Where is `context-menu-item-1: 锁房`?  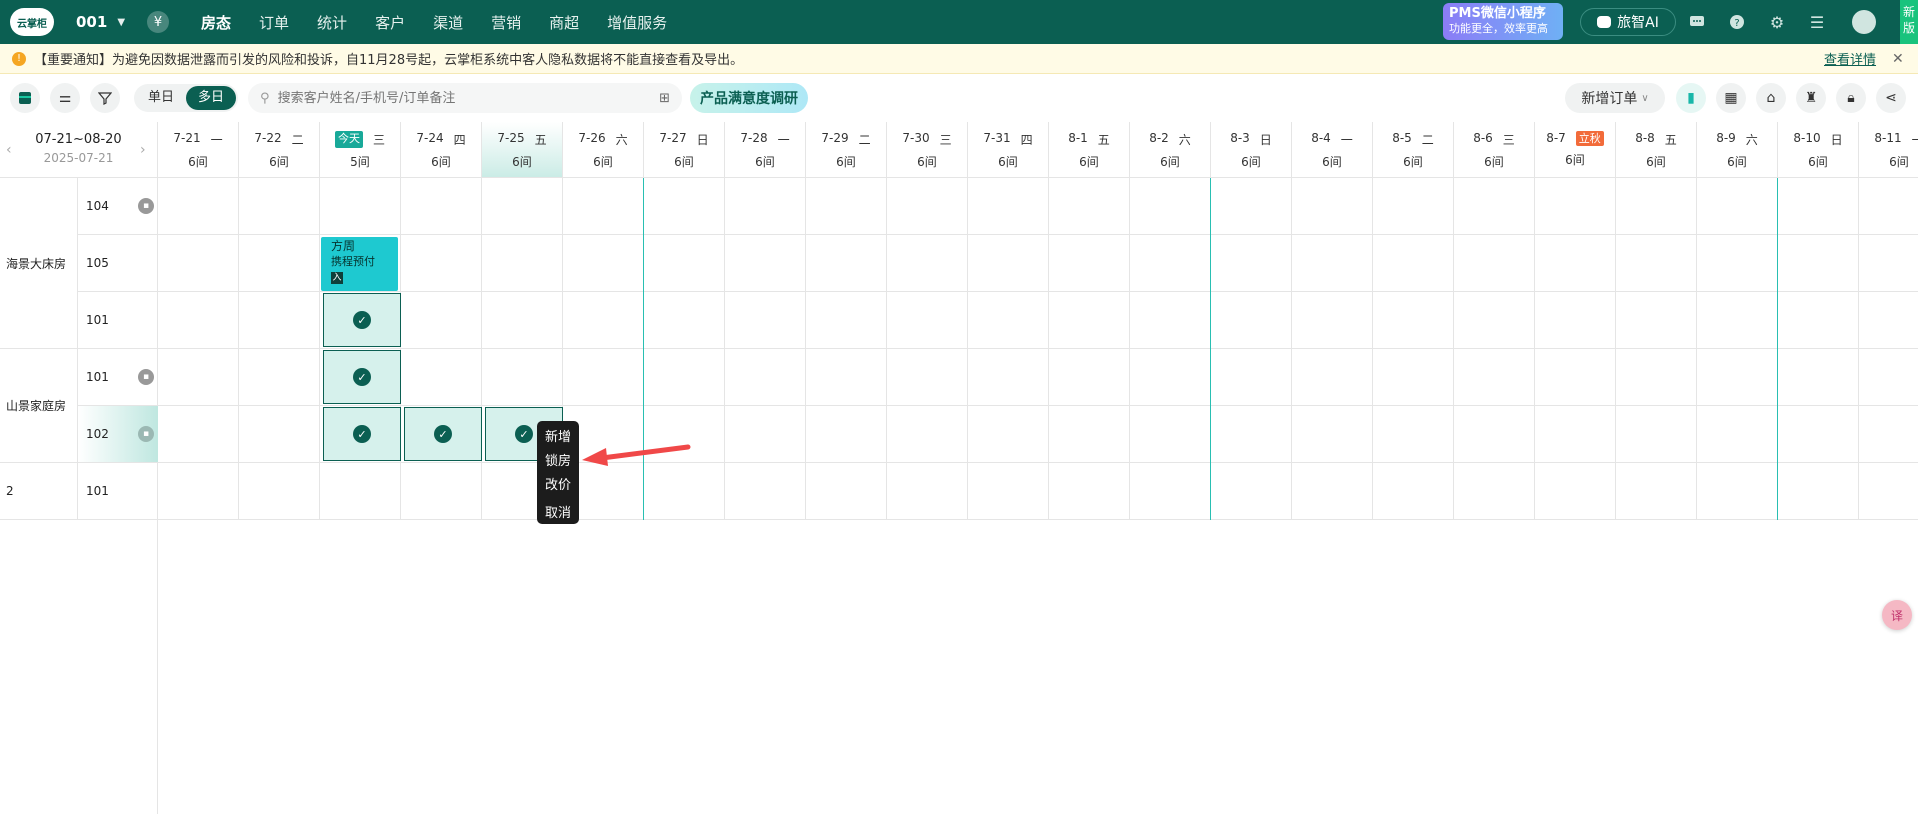
context-menu-item-1: 锁房 is located at coordinates (558, 462).